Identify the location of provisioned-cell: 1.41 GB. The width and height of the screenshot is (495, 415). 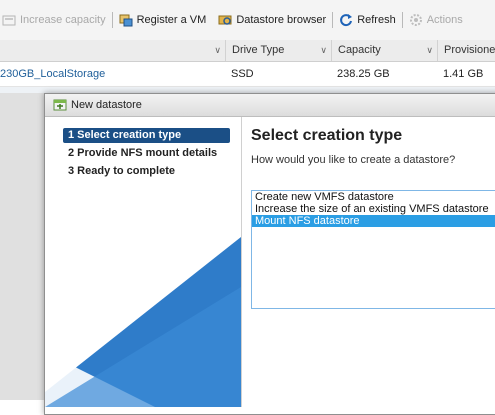
(463, 74).